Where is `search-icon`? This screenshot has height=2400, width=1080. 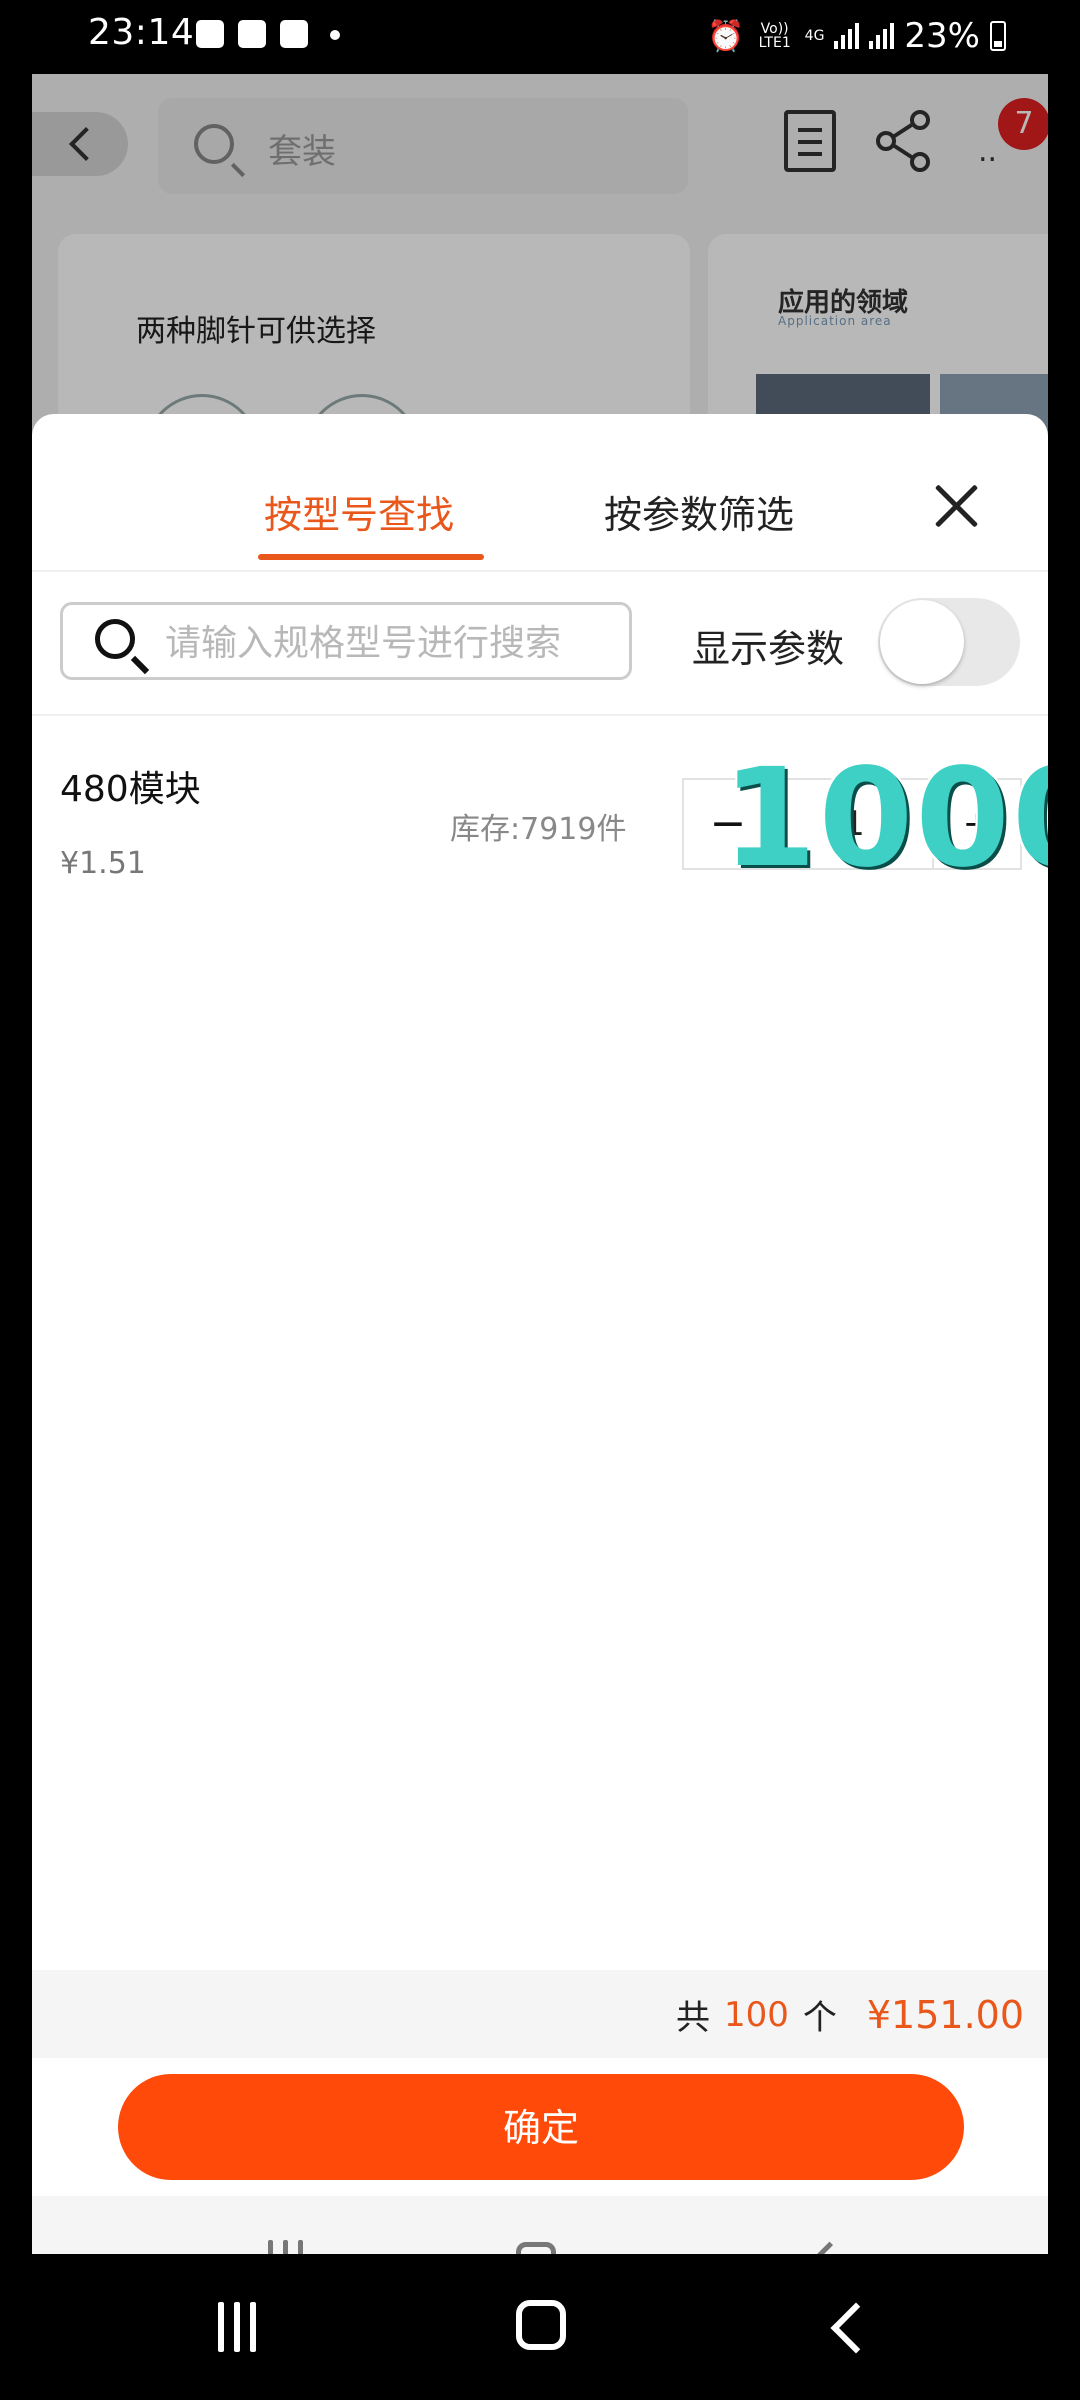 search-icon is located at coordinates (115, 639).